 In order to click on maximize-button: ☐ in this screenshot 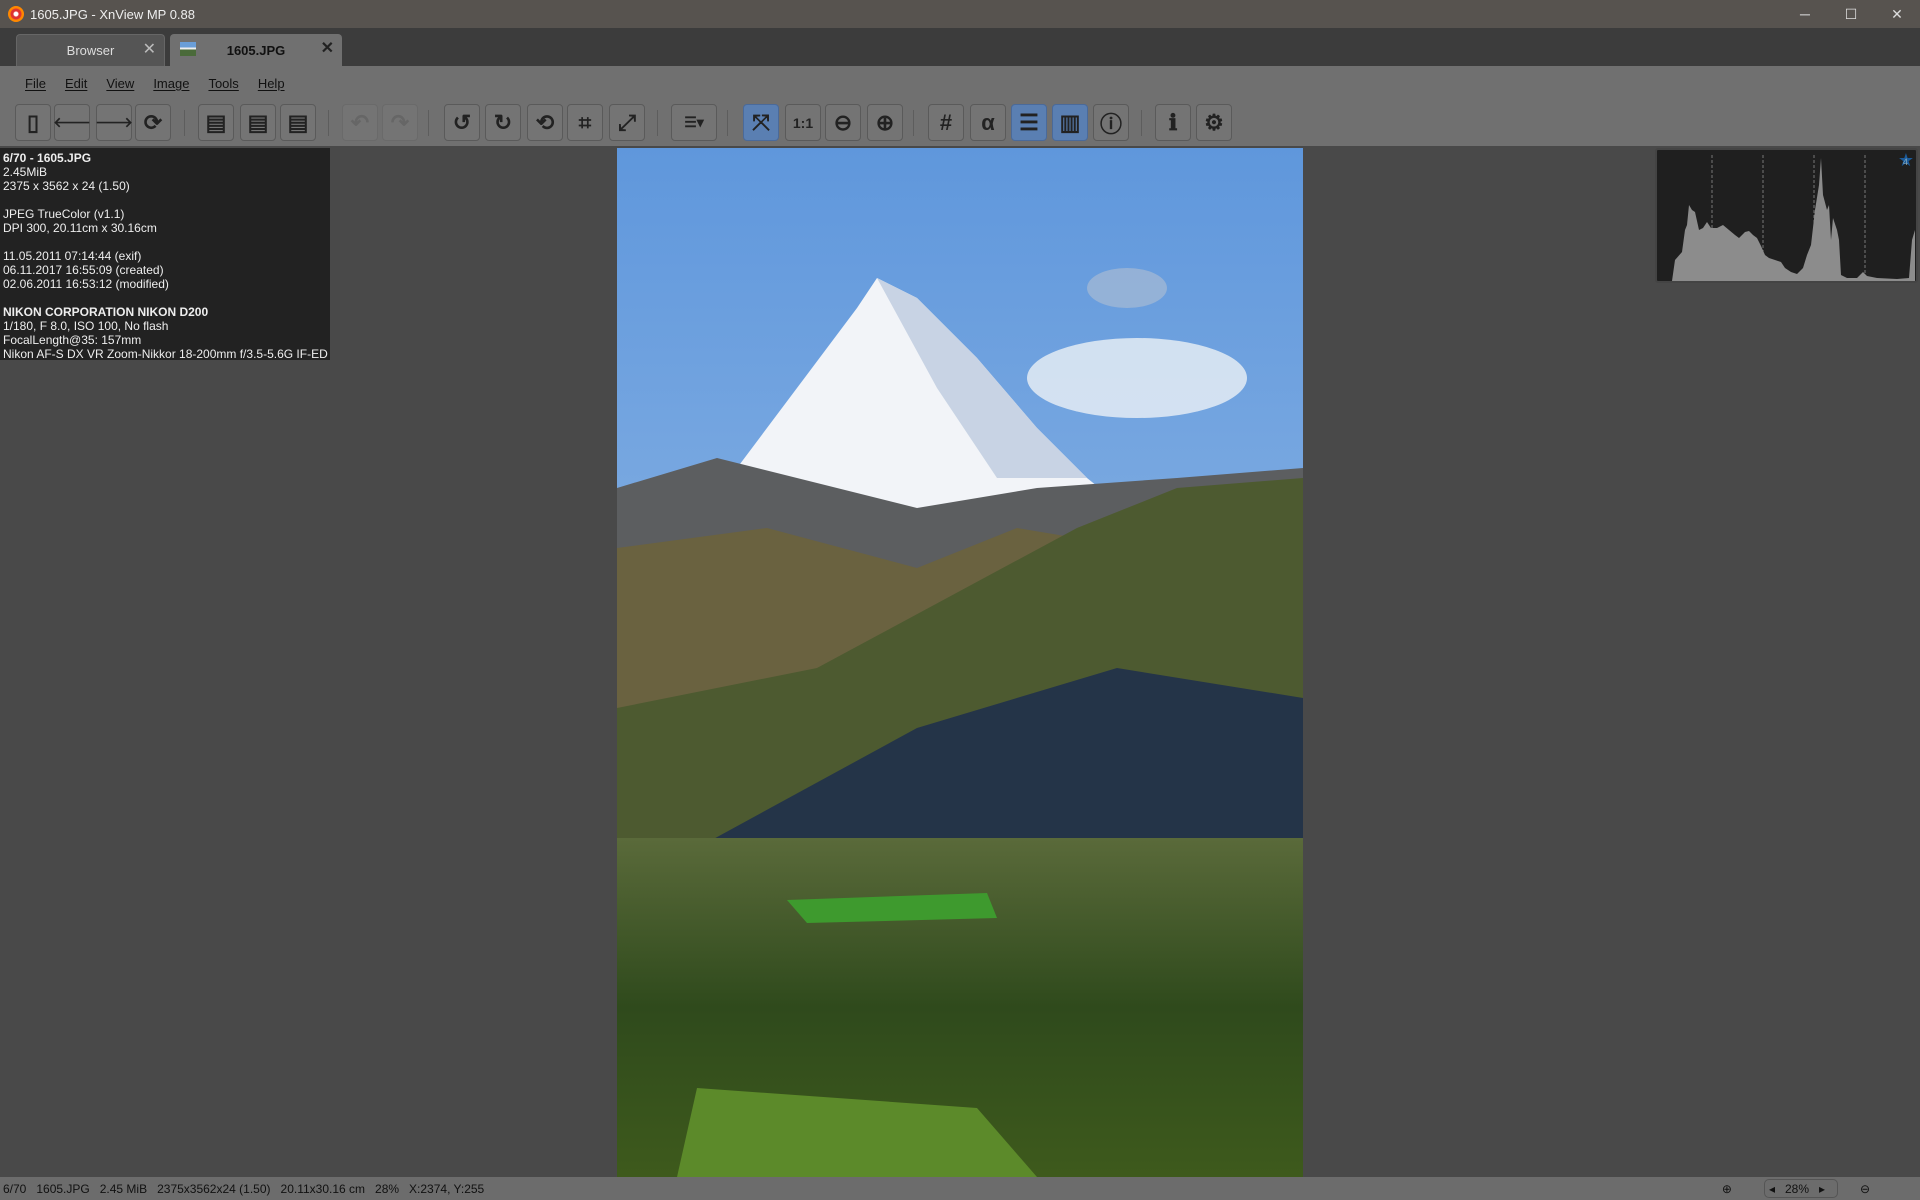, I will do `click(1851, 14)`.